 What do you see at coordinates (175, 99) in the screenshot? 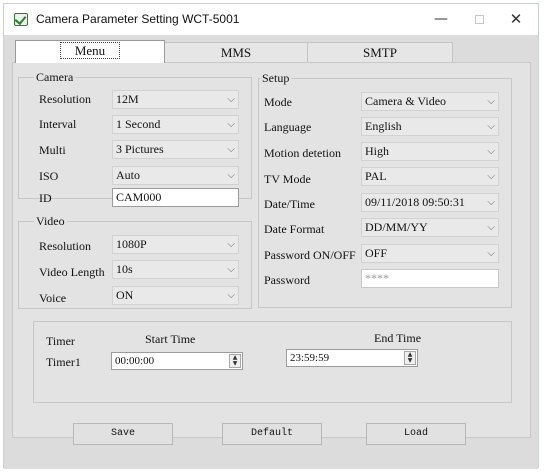
I see `camera-resolution-select: 12M ⌵` at bounding box center [175, 99].